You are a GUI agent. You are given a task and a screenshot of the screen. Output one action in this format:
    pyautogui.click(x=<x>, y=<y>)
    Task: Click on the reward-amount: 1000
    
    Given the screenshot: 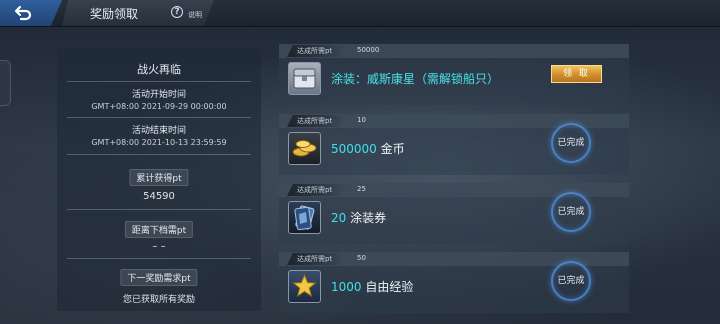 What is the action you would take?
    pyautogui.click(x=346, y=287)
    